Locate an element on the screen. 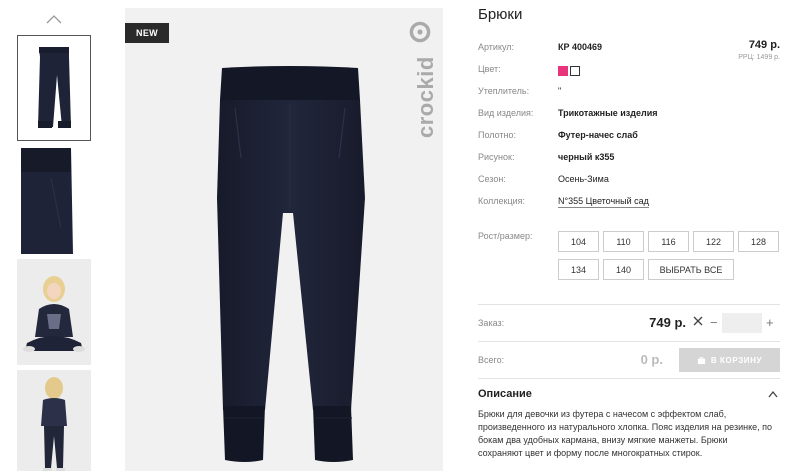 Image resolution: width=800 pixels, height=471 pixels. spec-label: Утеплитель: is located at coordinates (504, 91).